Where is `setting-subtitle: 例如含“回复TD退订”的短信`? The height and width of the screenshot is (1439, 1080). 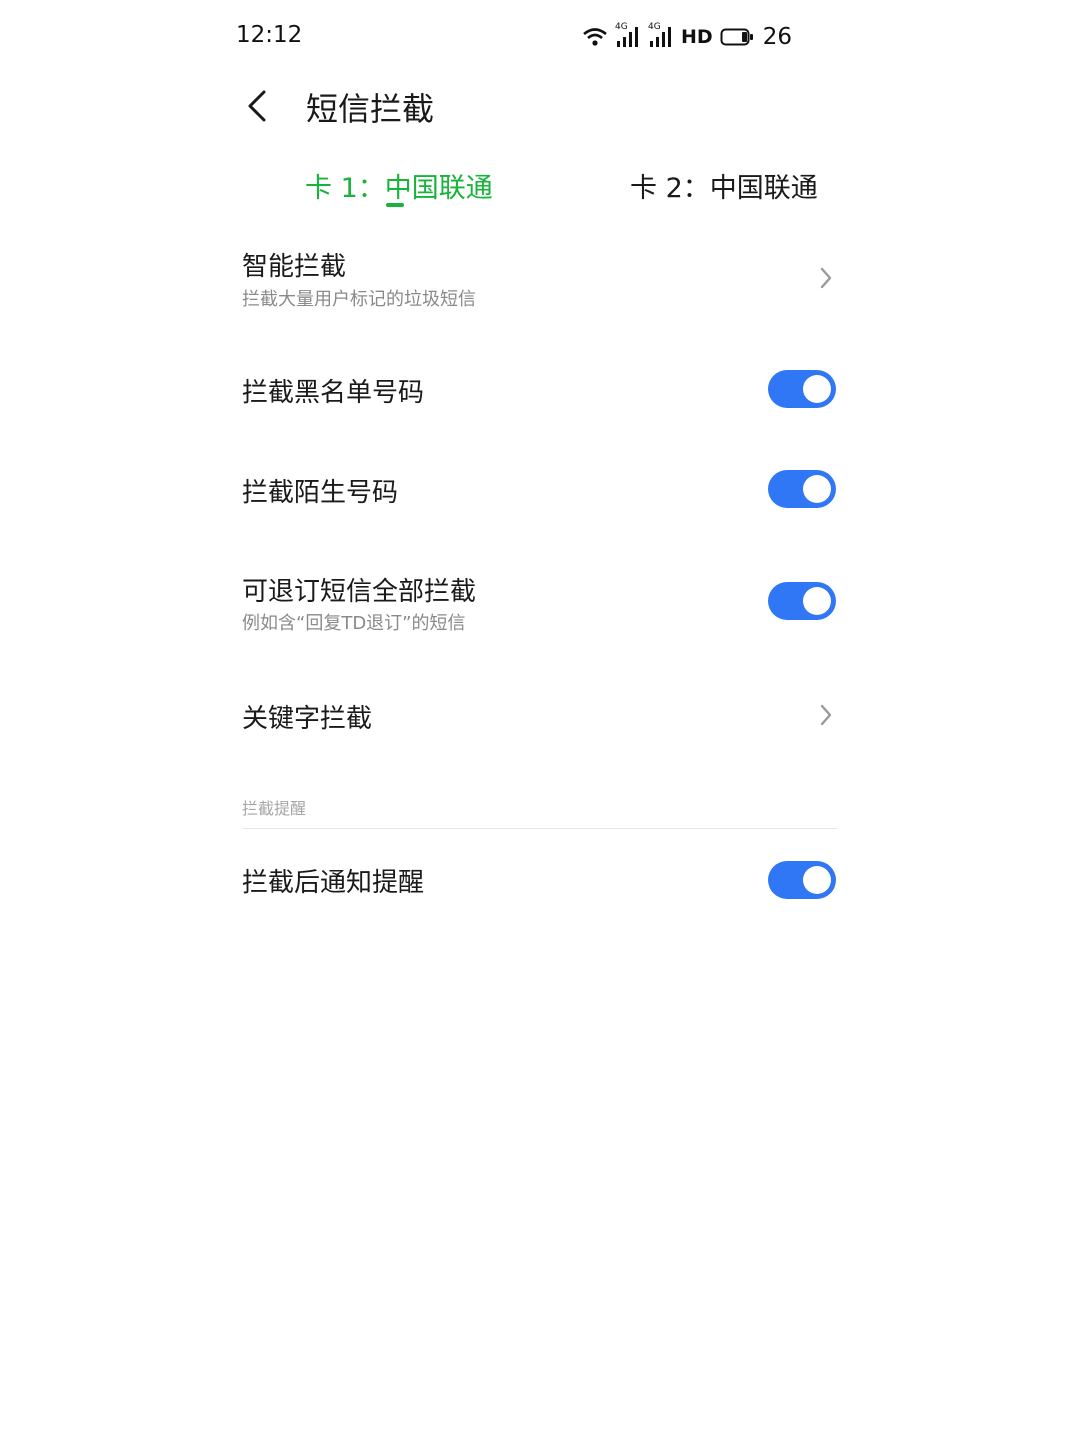
setting-subtitle: 例如含“回复TD退订”的短信 is located at coordinates (354, 623).